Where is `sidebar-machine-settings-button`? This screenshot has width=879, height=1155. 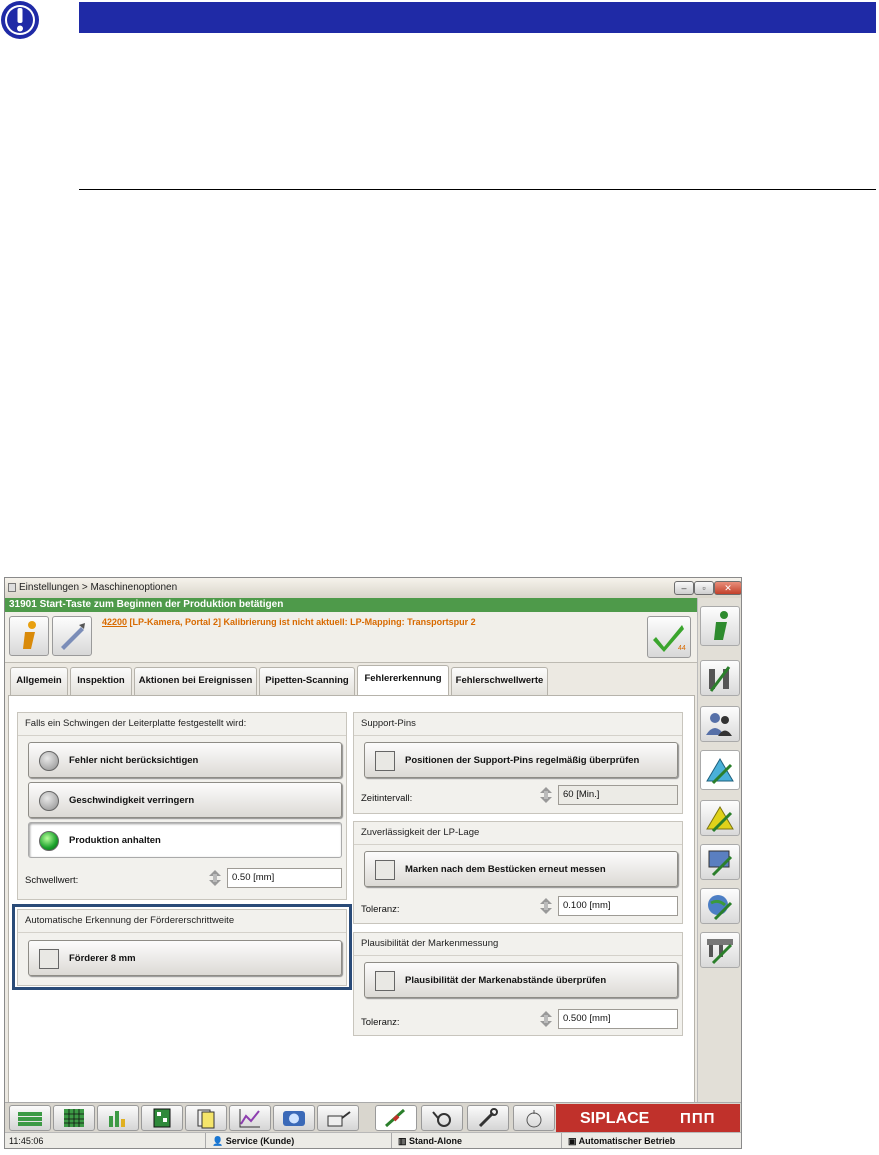
sidebar-machine-settings-button is located at coordinates (720, 770).